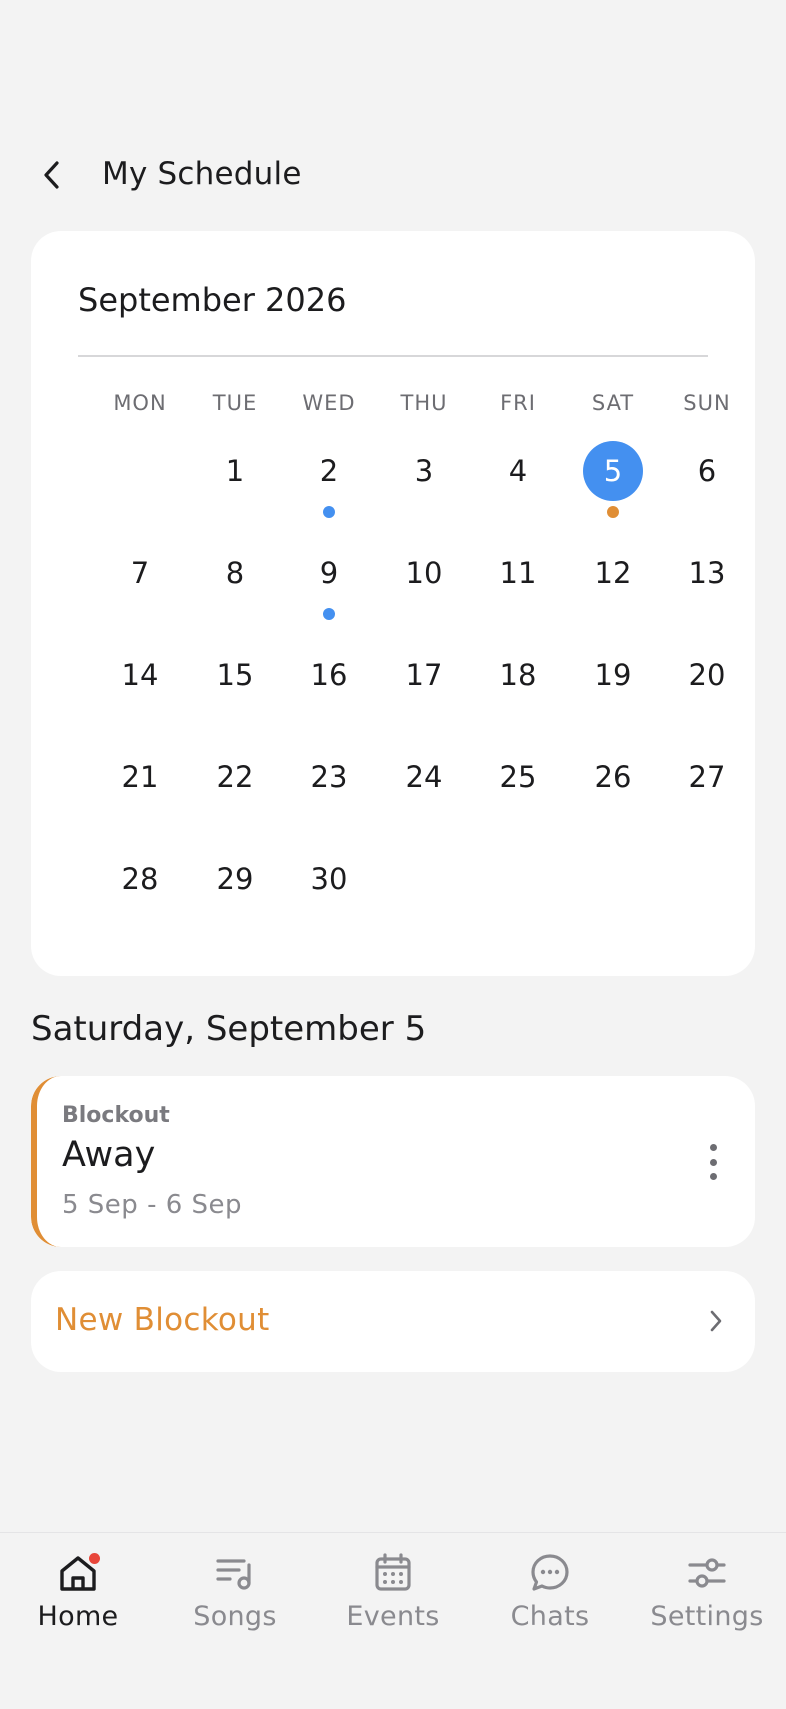  What do you see at coordinates (424, 471) in the screenshot?
I see `calendar-day-3: 3` at bounding box center [424, 471].